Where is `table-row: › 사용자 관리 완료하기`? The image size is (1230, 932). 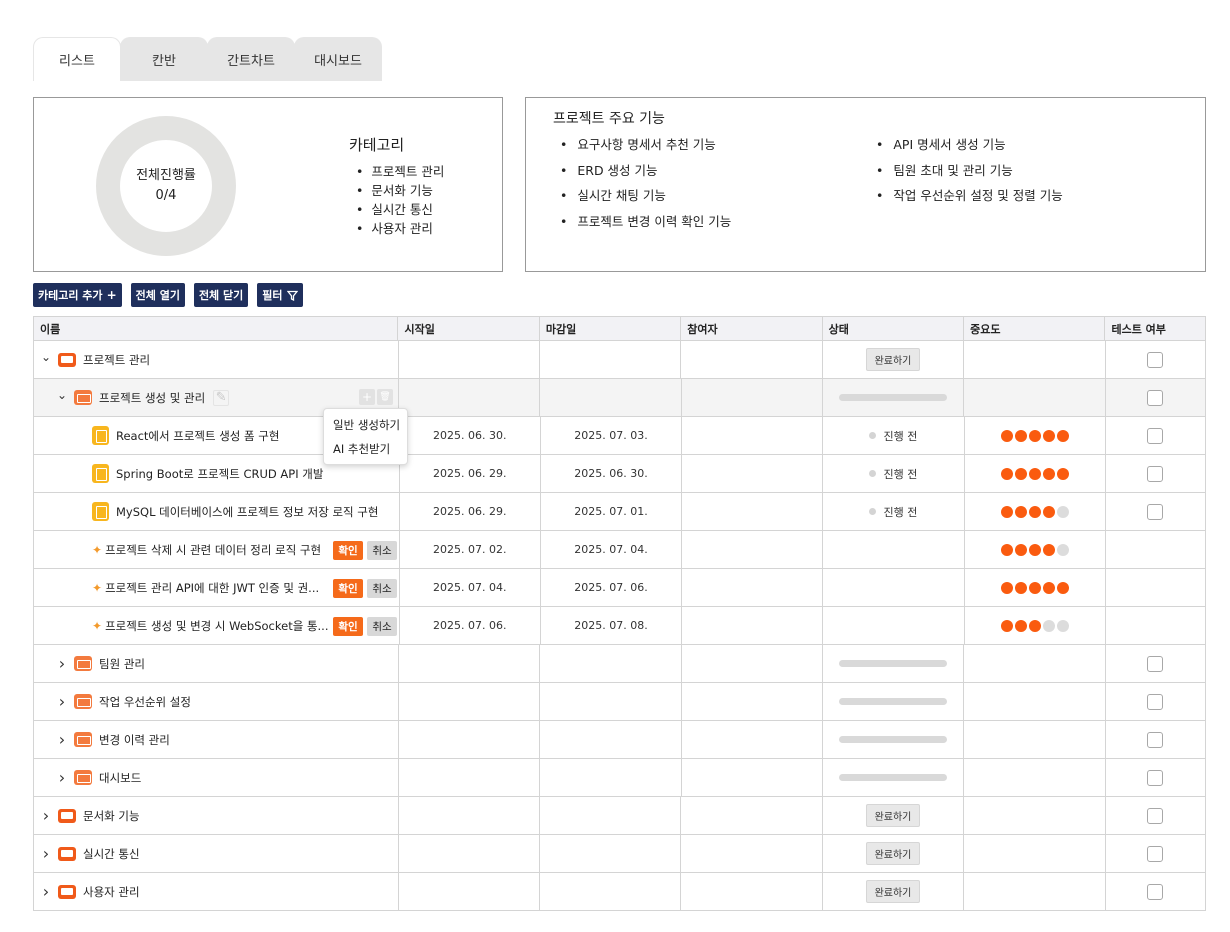 table-row: › 사용자 관리 완료하기 is located at coordinates (619, 892).